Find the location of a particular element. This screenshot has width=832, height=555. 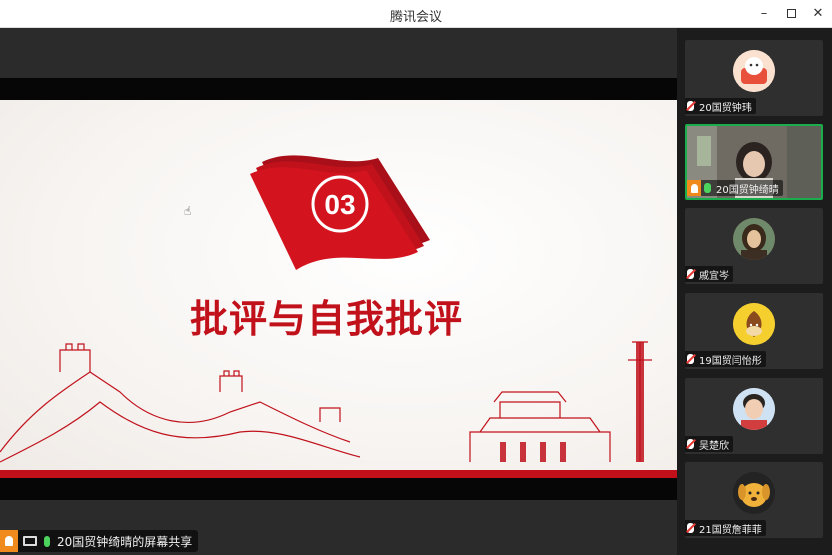

participant-tile: 戚宜岑 is located at coordinates (754, 246).